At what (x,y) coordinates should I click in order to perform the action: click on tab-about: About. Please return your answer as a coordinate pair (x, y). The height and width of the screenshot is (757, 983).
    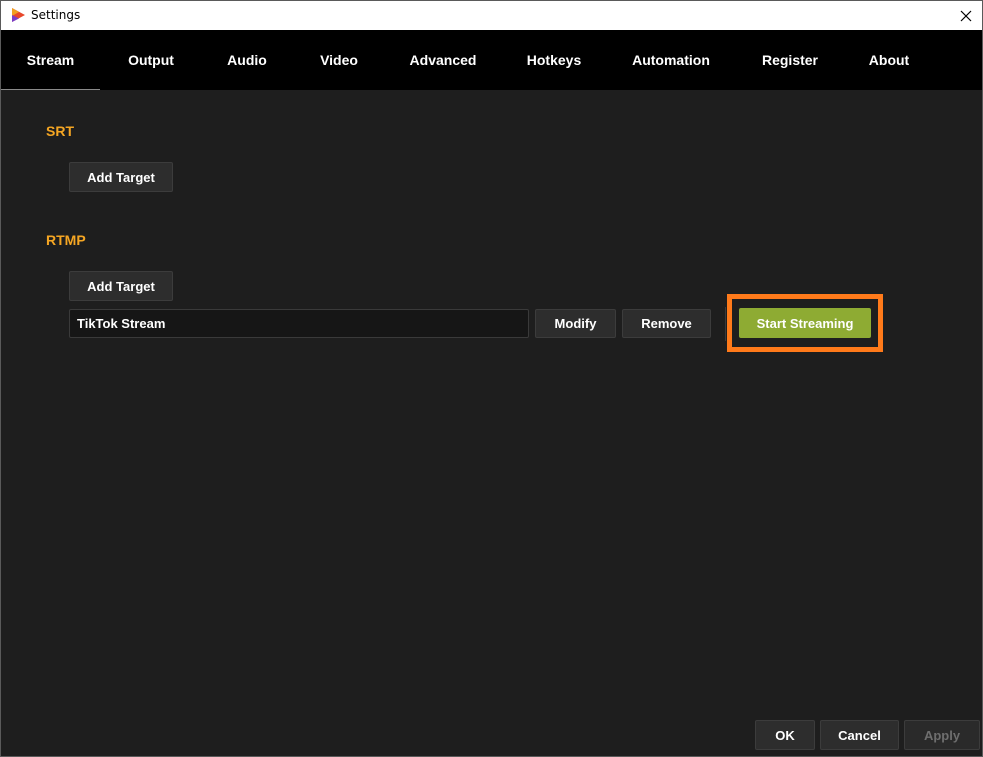
    Looking at the image, I should click on (889, 60).